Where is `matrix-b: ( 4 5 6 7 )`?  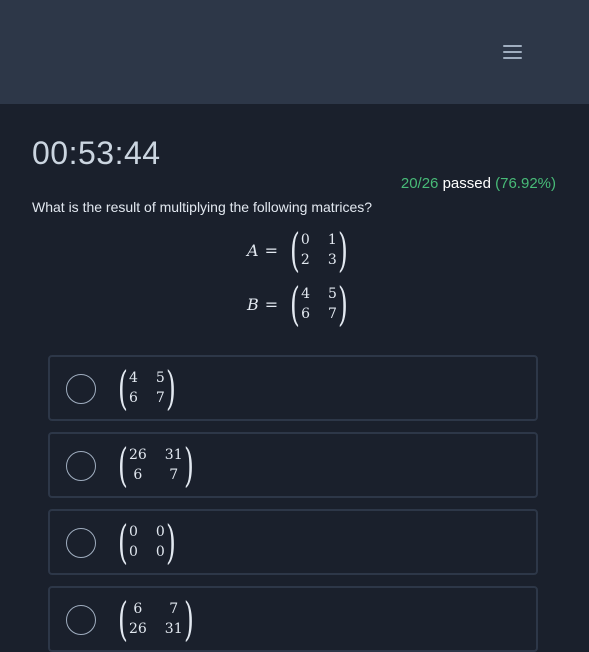 matrix-b: ( 4 5 6 7 ) is located at coordinates (319, 304).